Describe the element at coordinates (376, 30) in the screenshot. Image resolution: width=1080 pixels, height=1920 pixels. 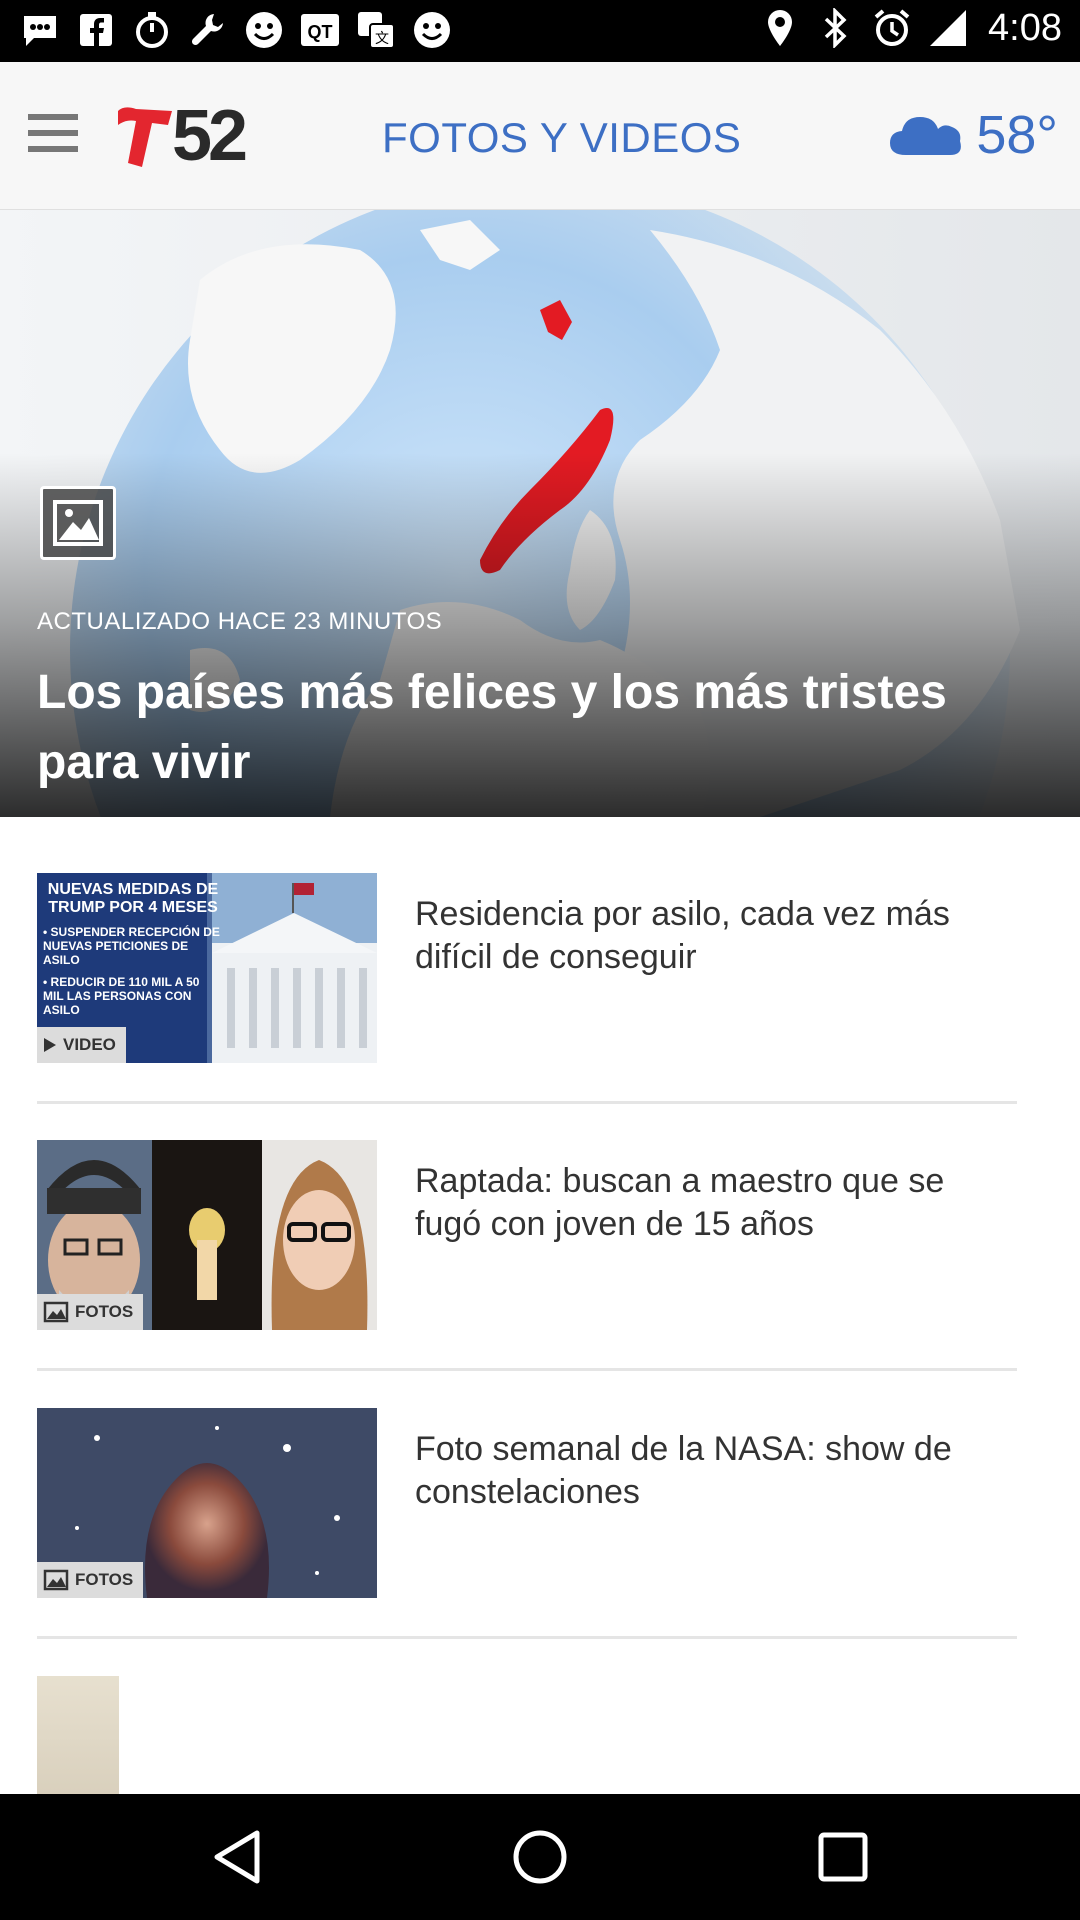
I see `translate-icon: 文` at that location.